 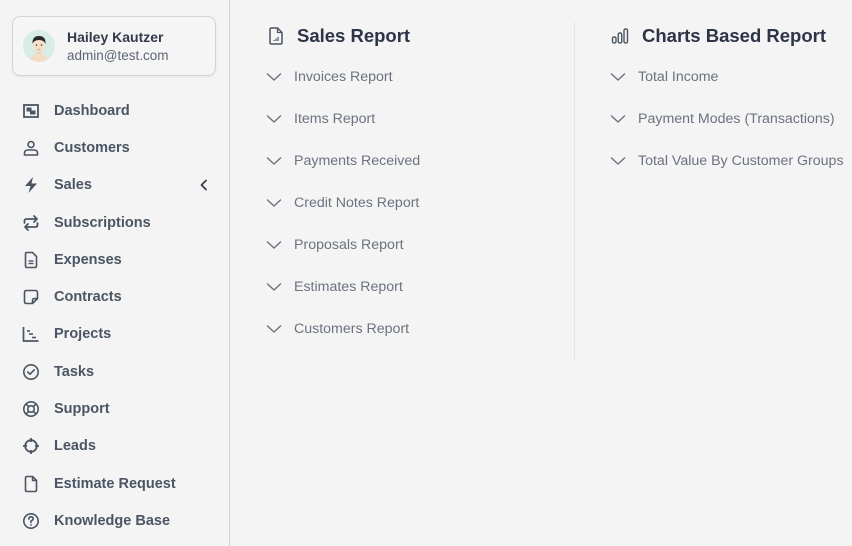 What do you see at coordinates (348, 287) in the screenshot?
I see `report-item-label: Estimates Report` at bounding box center [348, 287].